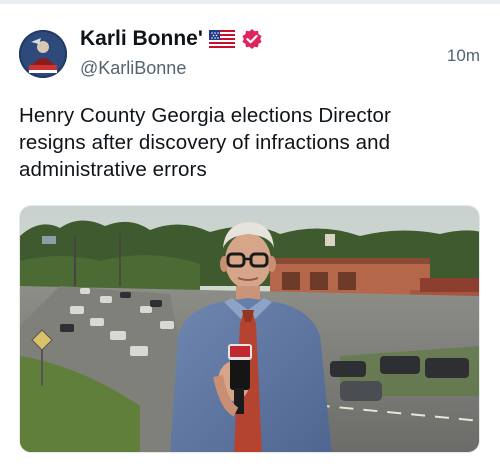  Describe the element at coordinates (133, 68) in the screenshot. I see `author-handle: @KarliBonne` at that location.